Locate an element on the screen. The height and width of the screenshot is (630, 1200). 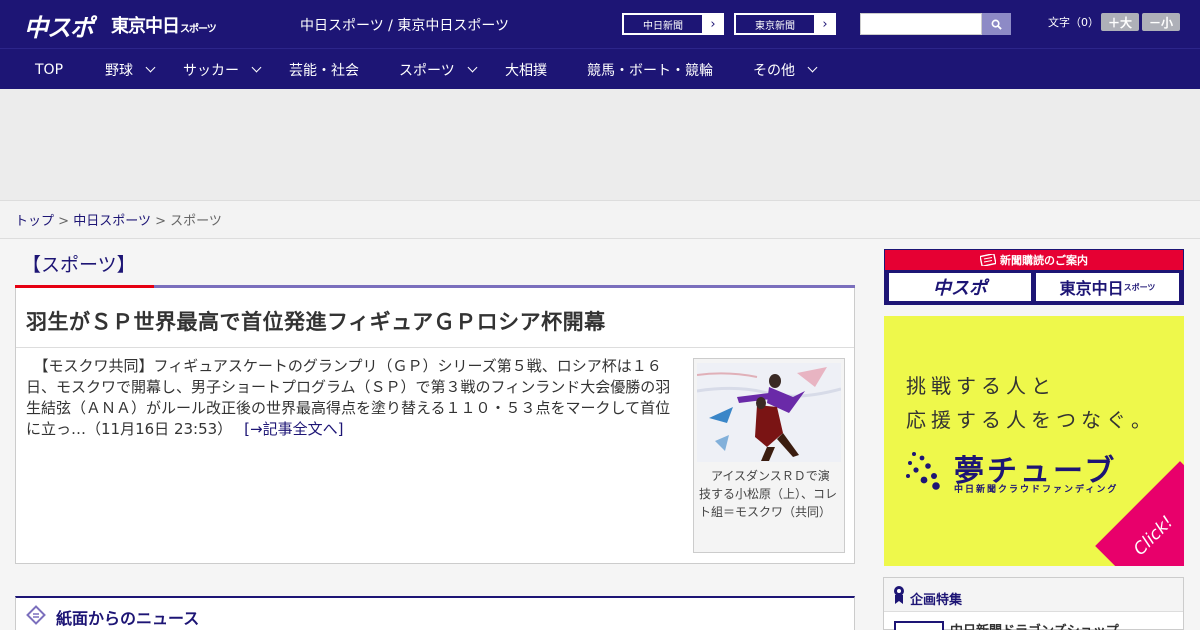
read-more-link: [→記事全文へ] is located at coordinates (293, 429).